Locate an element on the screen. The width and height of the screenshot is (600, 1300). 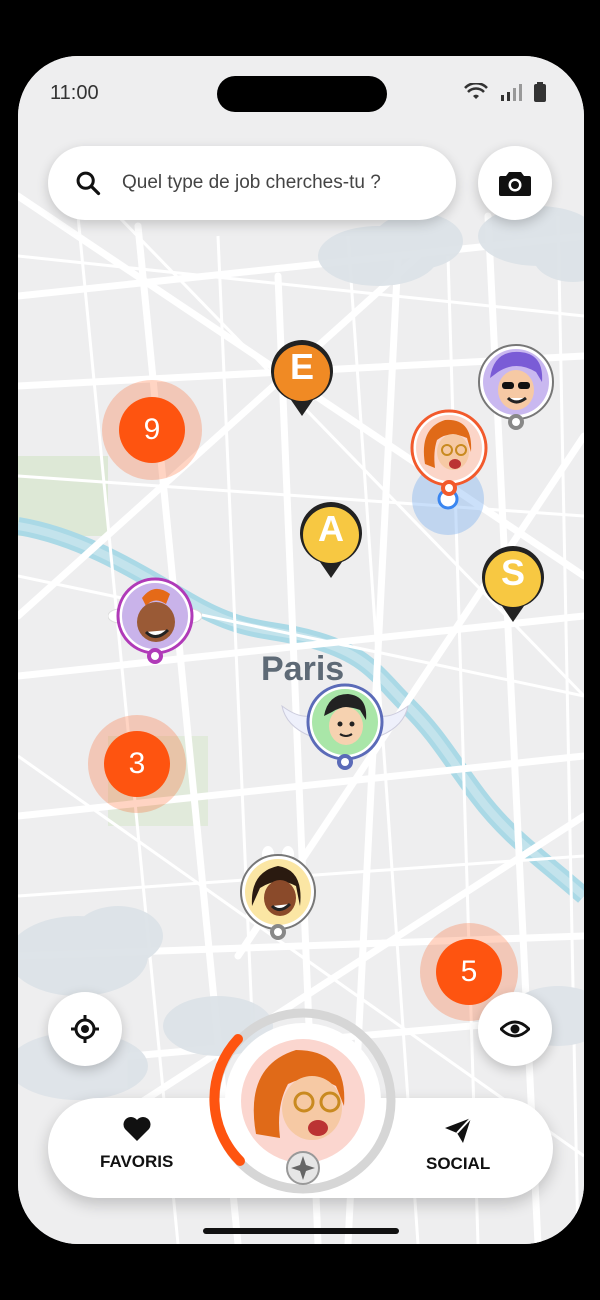
locate-button is located at coordinates (85, 1029).